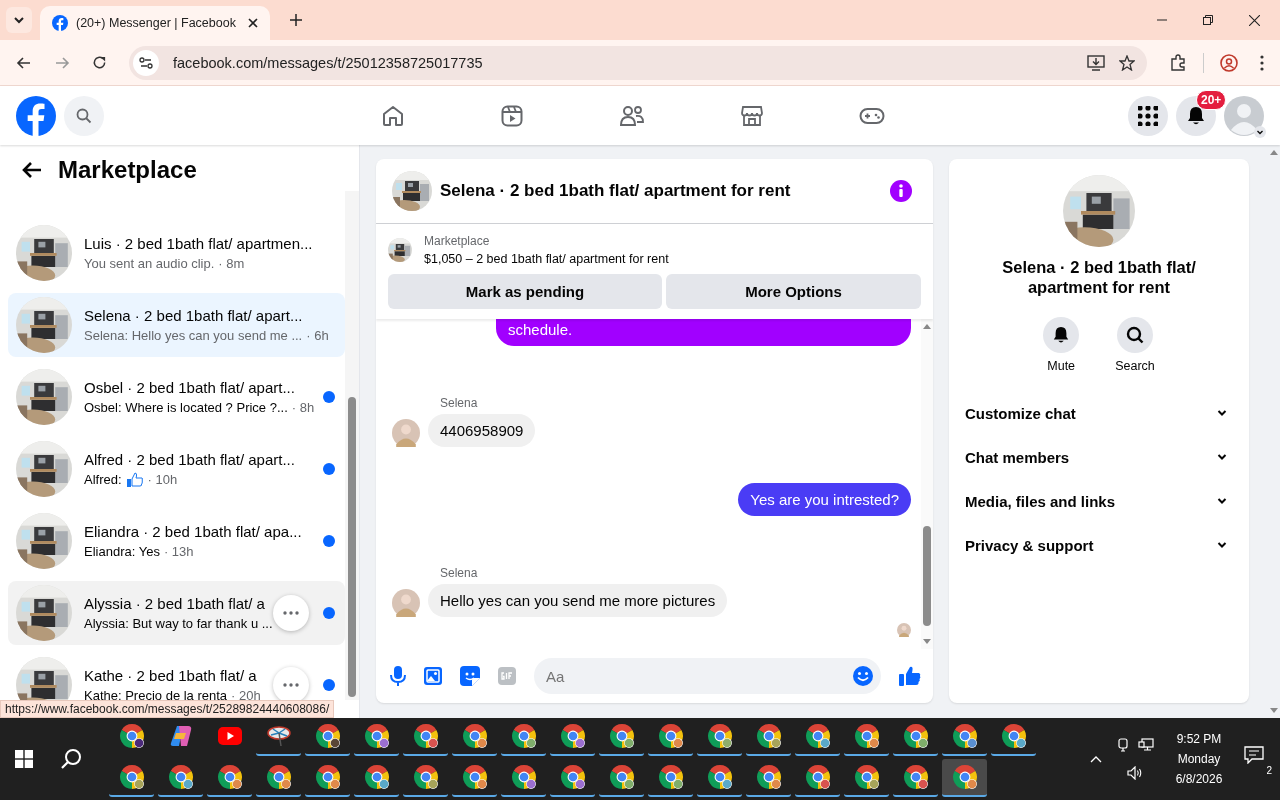 The height and width of the screenshot is (800, 1280). What do you see at coordinates (863, 676) in the screenshot?
I see `emoji-icon` at bounding box center [863, 676].